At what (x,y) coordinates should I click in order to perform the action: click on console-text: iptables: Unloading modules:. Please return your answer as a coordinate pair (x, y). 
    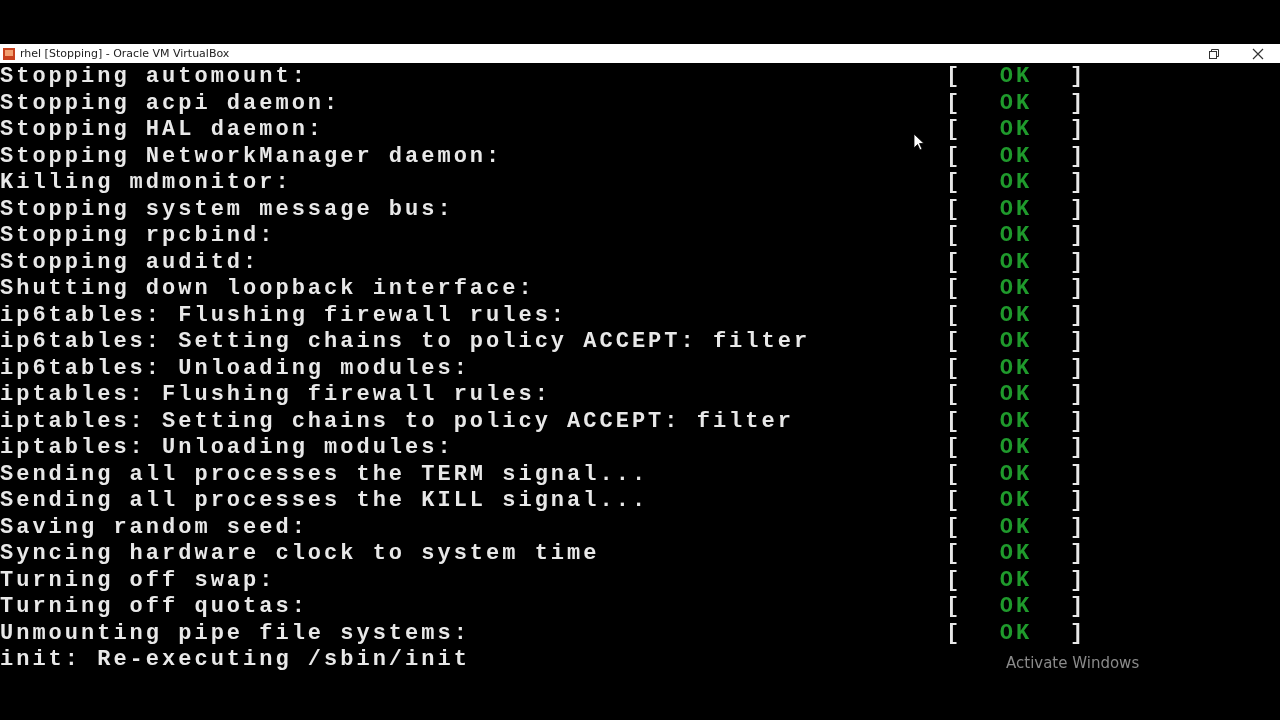
    Looking at the image, I should click on (227, 448).